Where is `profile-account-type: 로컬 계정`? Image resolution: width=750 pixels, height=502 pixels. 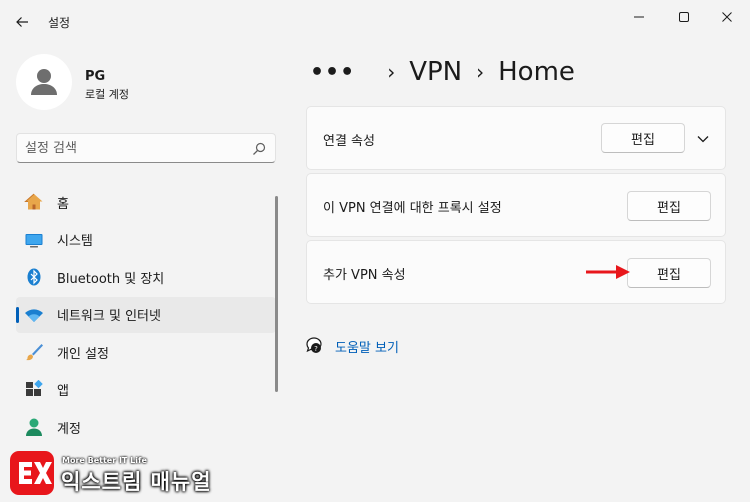 profile-account-type: 로컬 계정 is located at coordinates (107, 94).